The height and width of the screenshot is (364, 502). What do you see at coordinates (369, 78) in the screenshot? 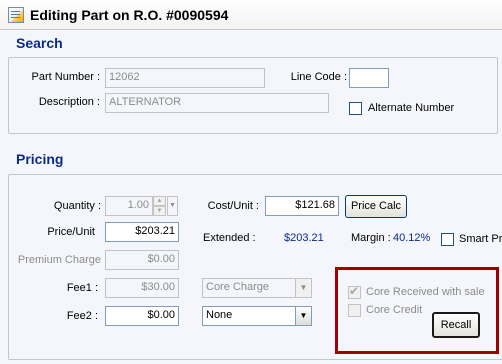
I see `line-code-field` at bounding box center [369, 78].